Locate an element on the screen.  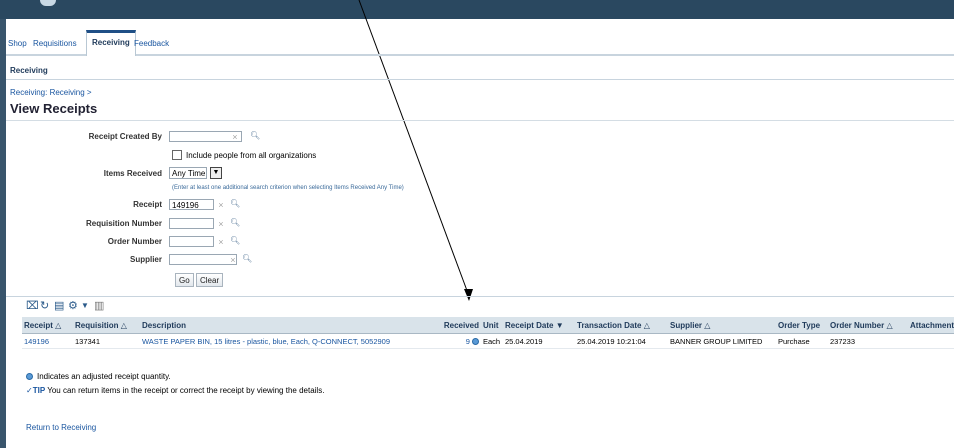
col-supplier: Supplier △ is located at coordinates (722, 325).